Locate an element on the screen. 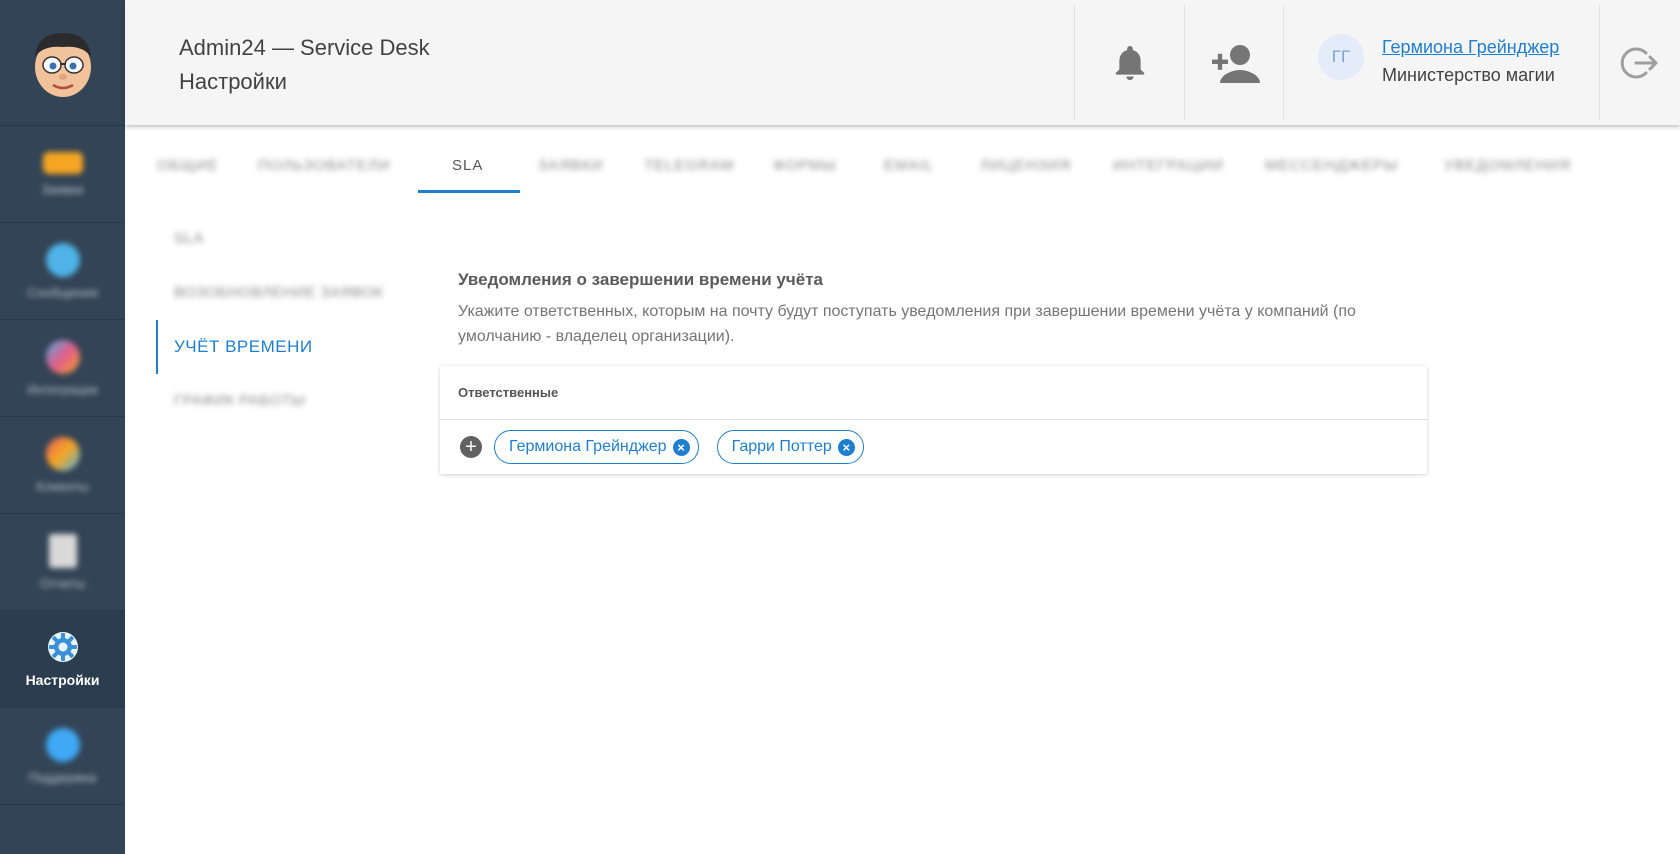  subnav-ticket-reopen: Возобновление заявок is located at coordinates (291, 293).